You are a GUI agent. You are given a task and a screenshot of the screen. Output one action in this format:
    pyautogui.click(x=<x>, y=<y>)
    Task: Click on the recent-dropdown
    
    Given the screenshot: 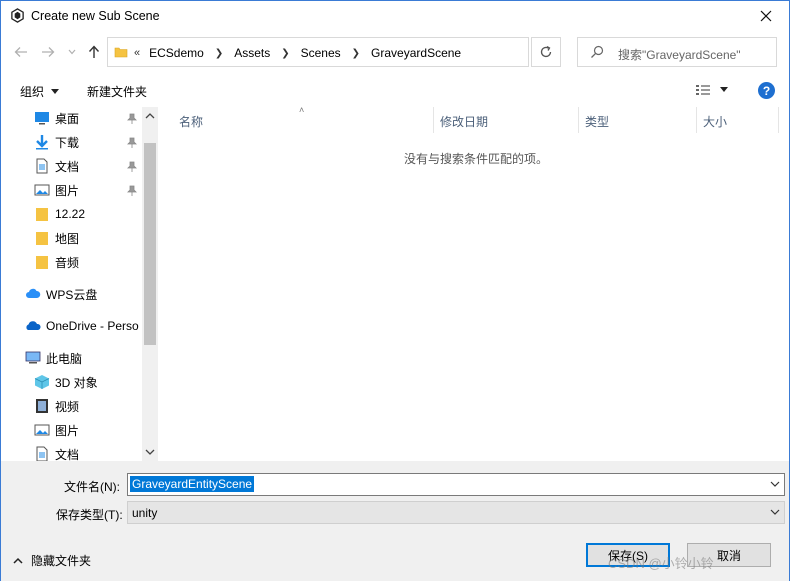 What is the action you would take?
    pyautogui.click(x=72, y=52)
    